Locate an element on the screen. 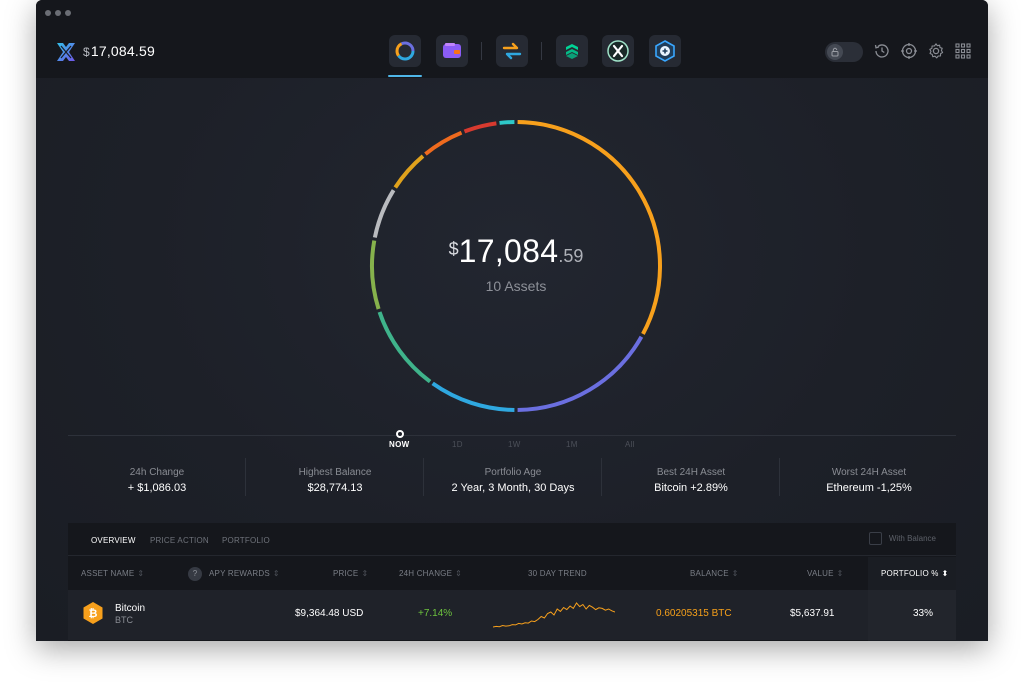  with-balance-checkbox is located at coordinates (875, 538).